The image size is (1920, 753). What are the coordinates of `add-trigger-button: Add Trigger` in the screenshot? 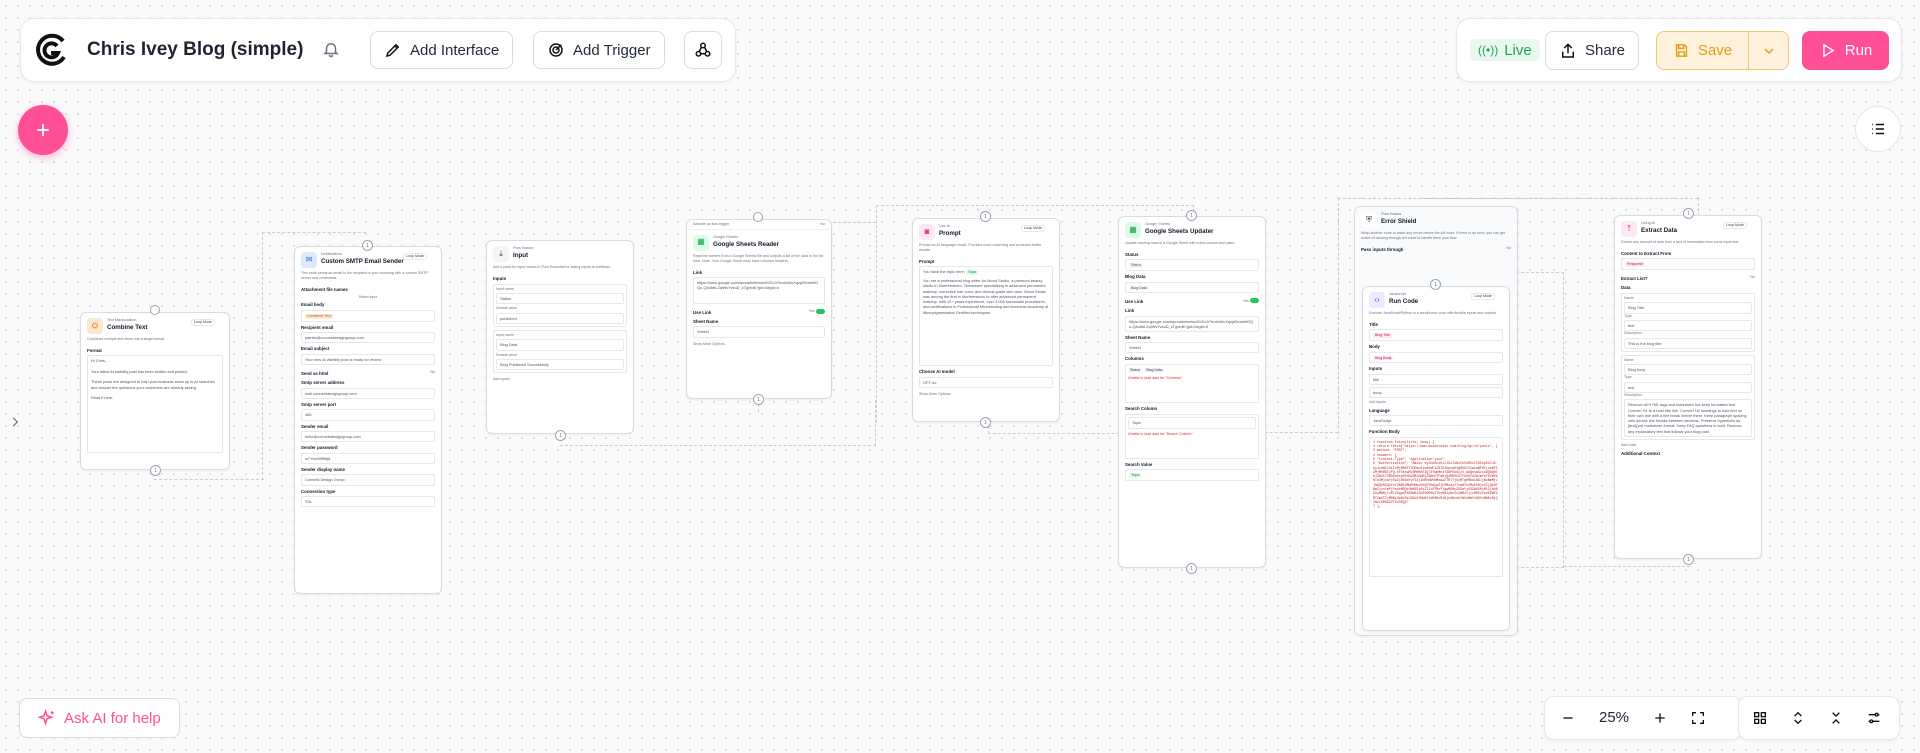 It's located at (599, 50).